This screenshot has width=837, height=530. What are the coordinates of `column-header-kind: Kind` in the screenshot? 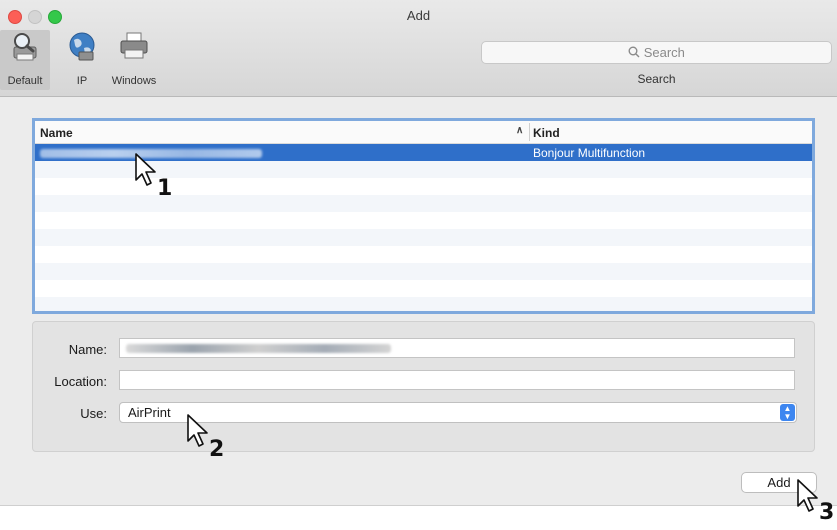 It's located at (546, 133).